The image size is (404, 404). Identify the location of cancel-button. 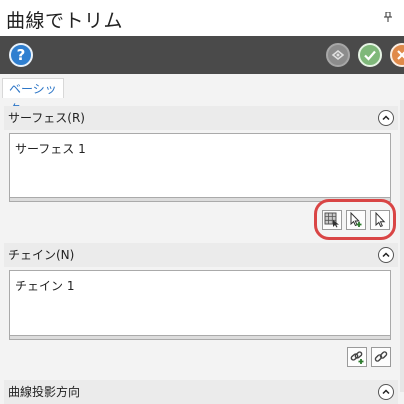
(397, 55).